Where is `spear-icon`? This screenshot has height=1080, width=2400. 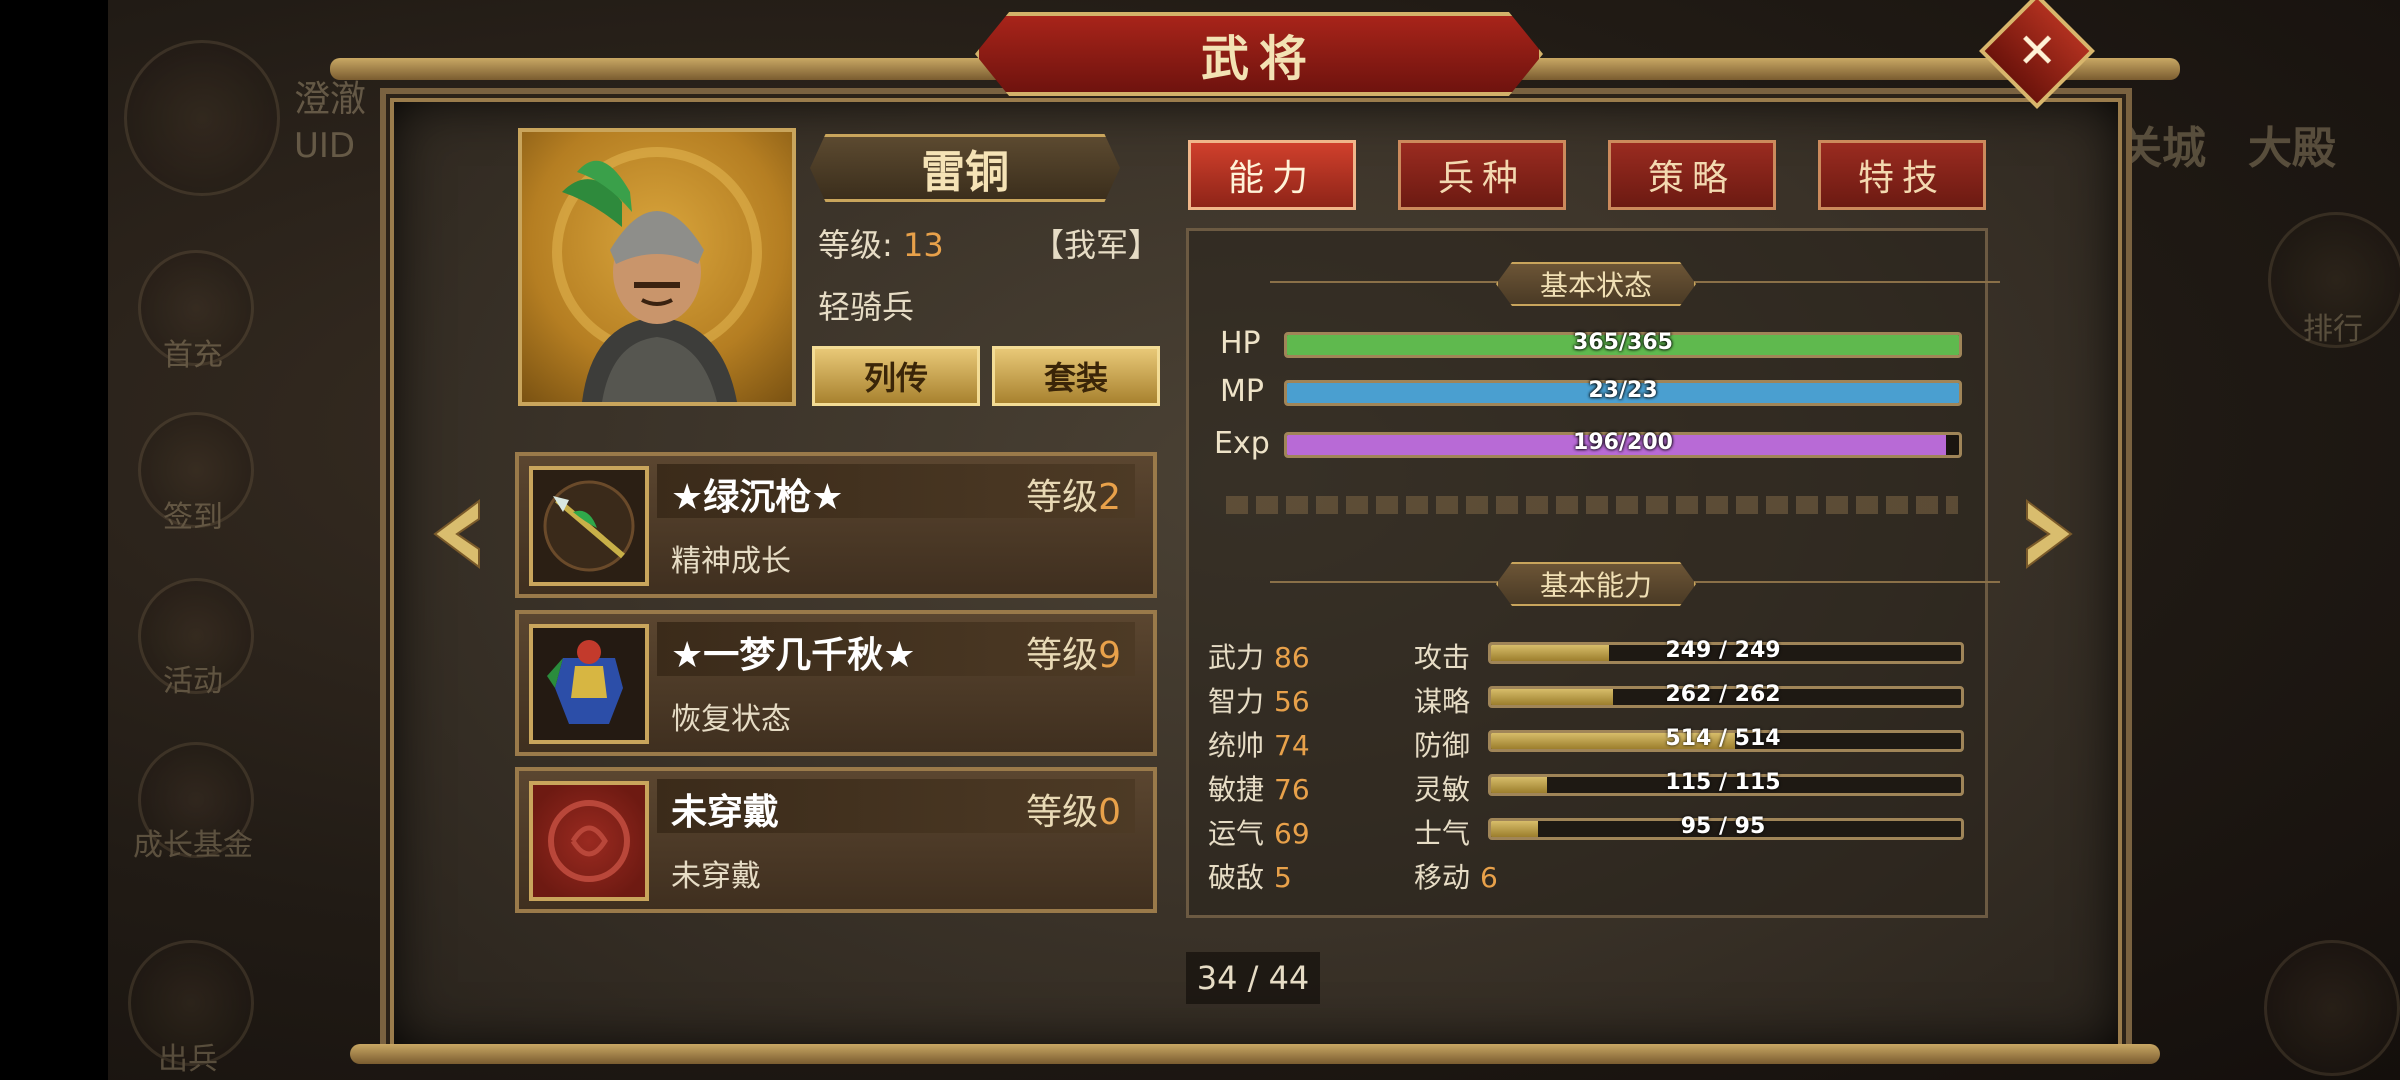
spear-icon is located at coordinates (589, 526).